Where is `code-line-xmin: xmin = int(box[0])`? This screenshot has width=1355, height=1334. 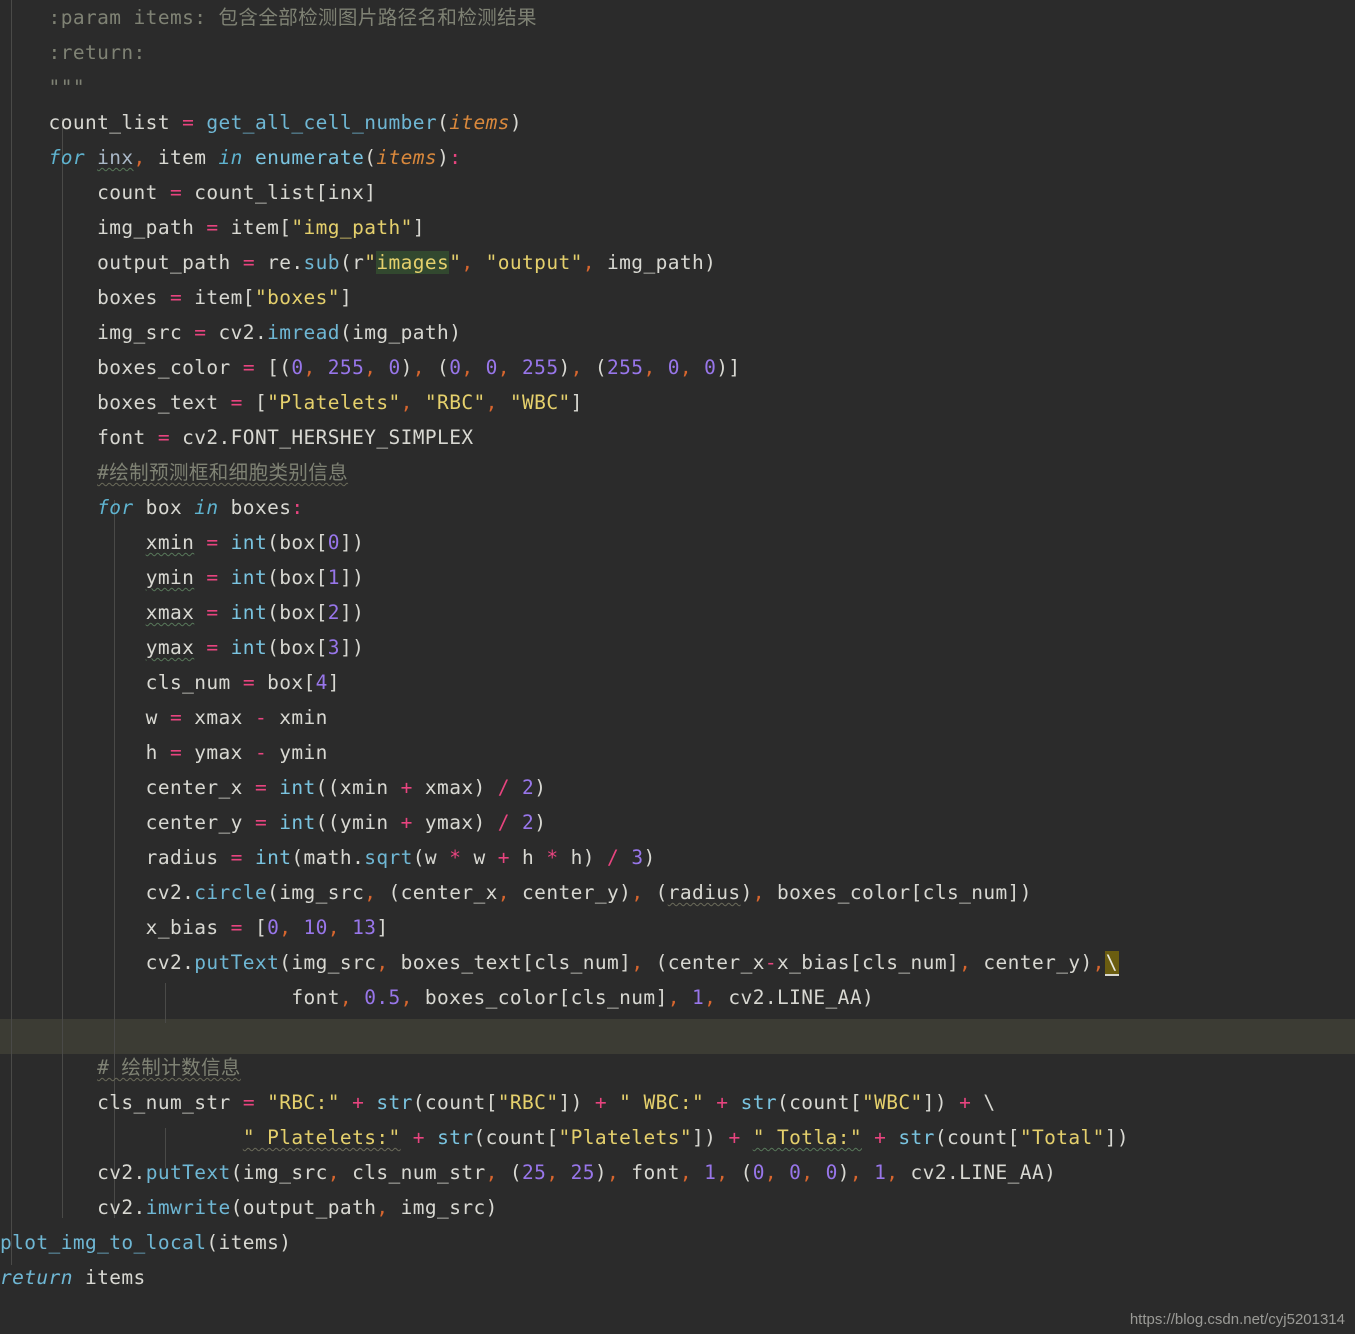
code-line-xmin: xmin = int(box[0]) is located at coordinates (677, 542).